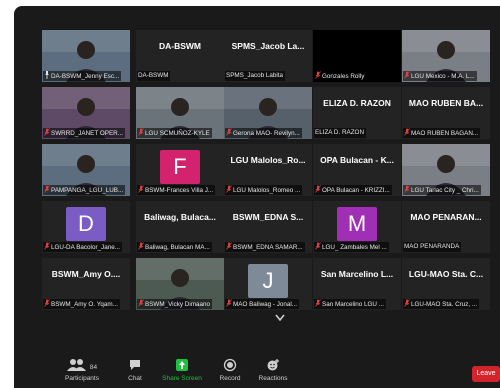  I want to click on participant-tile: Gonzales Rolly, so click(357, 56).